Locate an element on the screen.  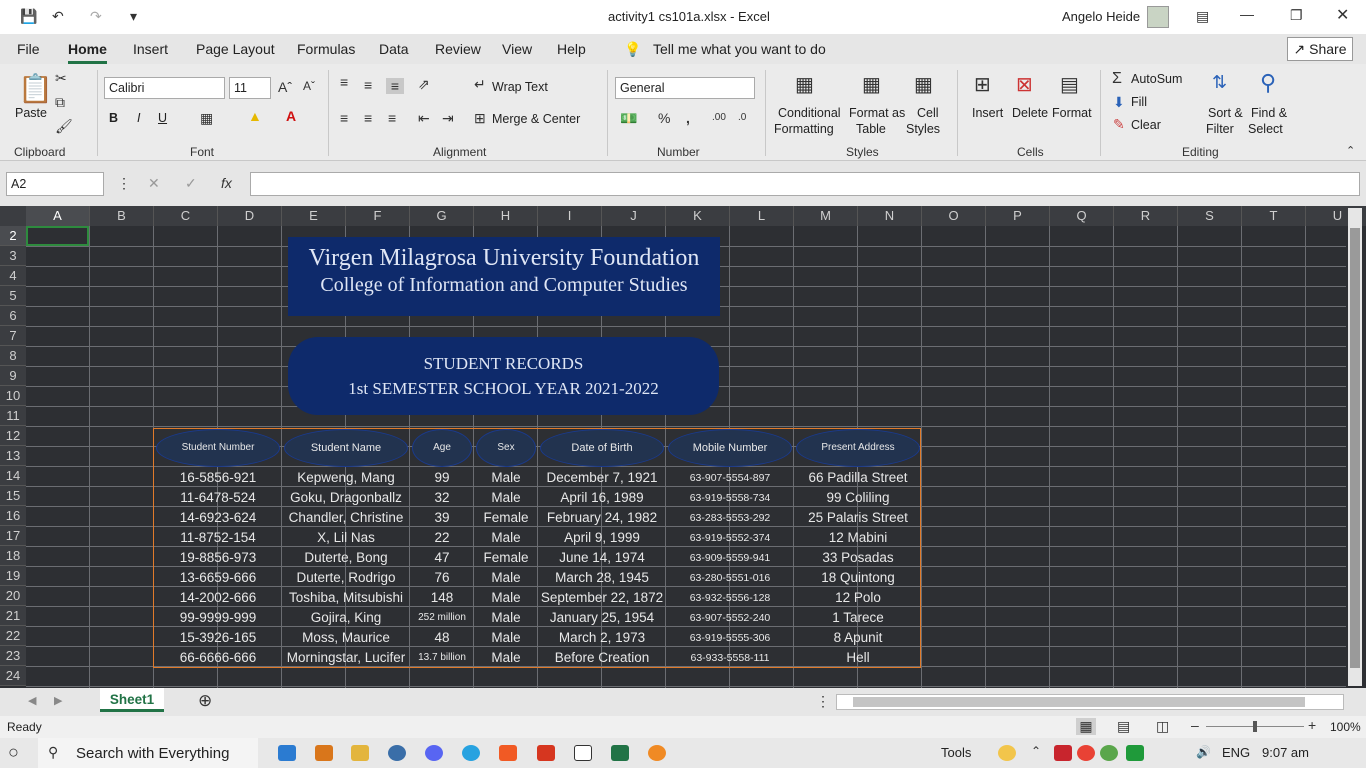
column-header-q: Q is located at coordinates (1082, 216).